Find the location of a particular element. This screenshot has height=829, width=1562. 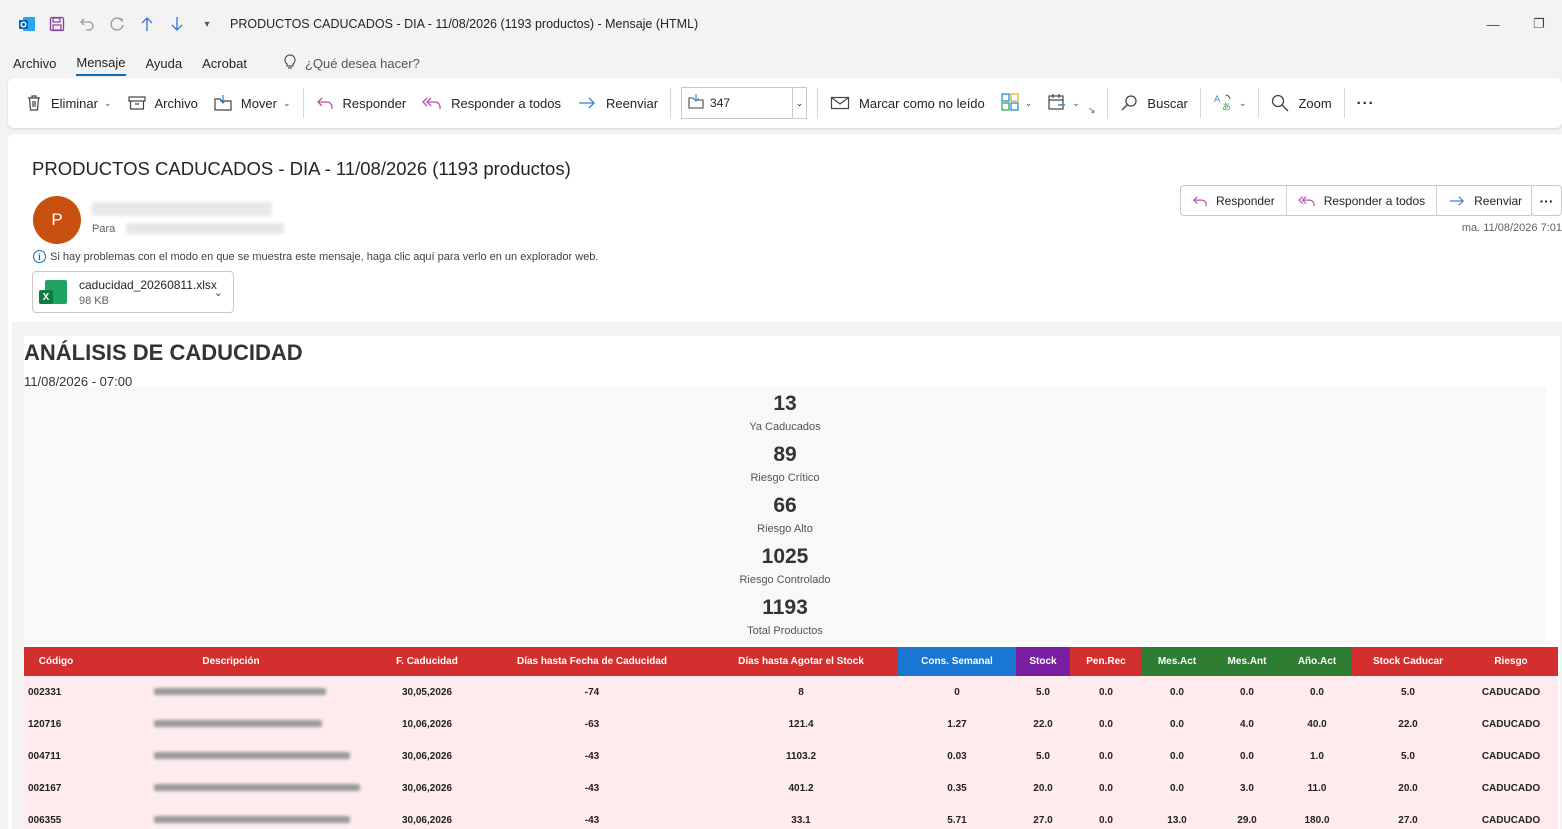

cell-month-previous: 0.0 is located at coordinates (1247, 692).